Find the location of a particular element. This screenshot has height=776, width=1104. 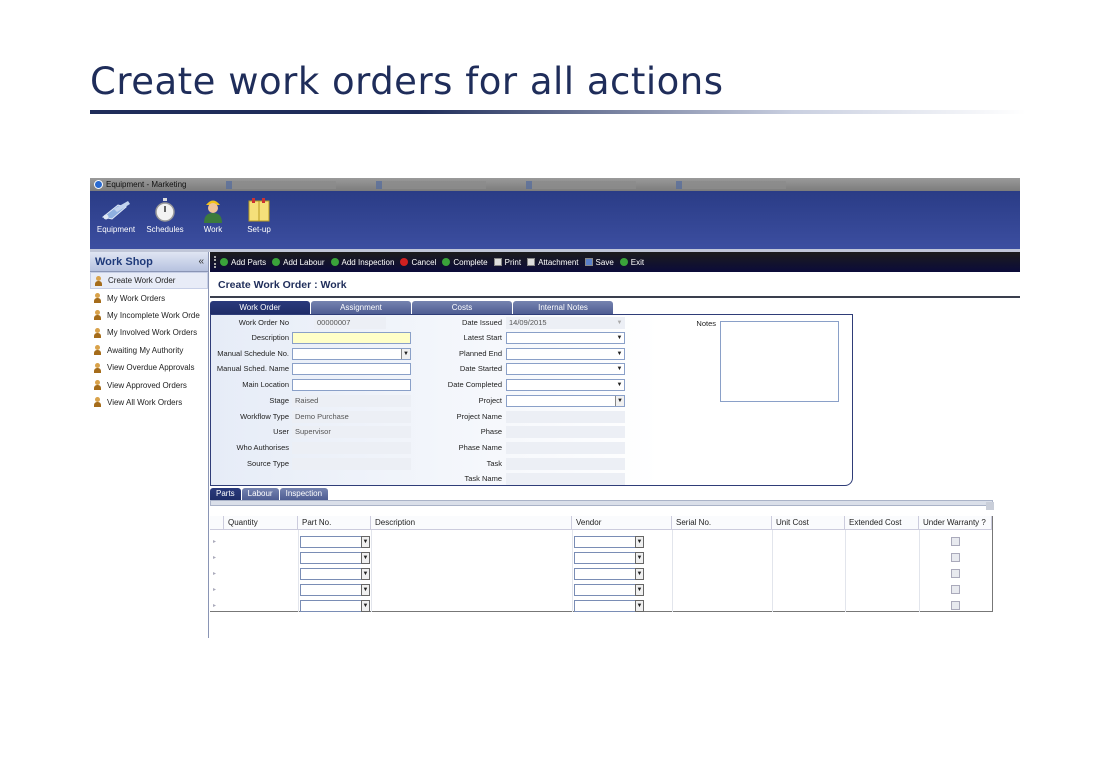

manual-schedule-no-combo: ▼ is located at coordinates (351, 354).